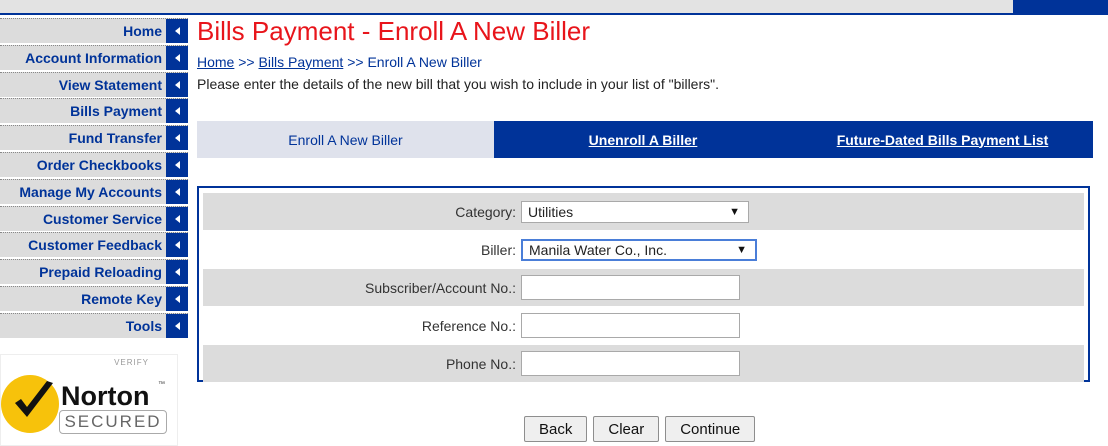 Image resolution: width=1108 pixels, height=446 pixels. Describe the element at coordinates (556, 429) in the screenshot. I see `back-button: Back` at that location.